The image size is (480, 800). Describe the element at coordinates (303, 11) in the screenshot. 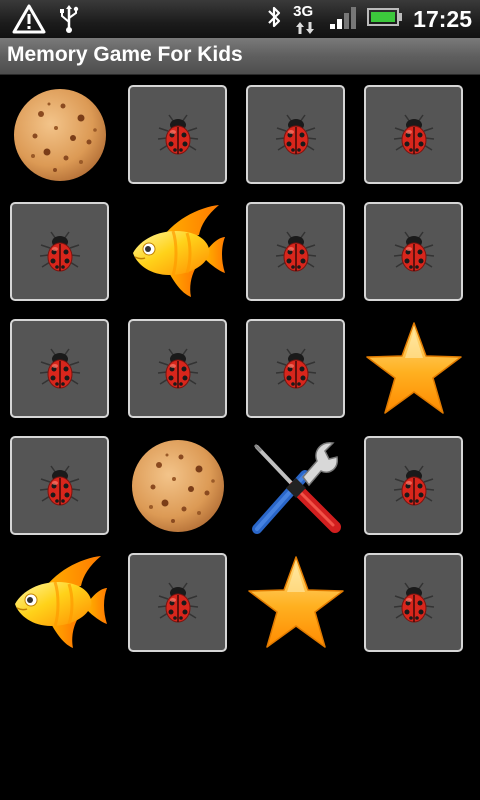

I see `network-label: 3G` at that location.